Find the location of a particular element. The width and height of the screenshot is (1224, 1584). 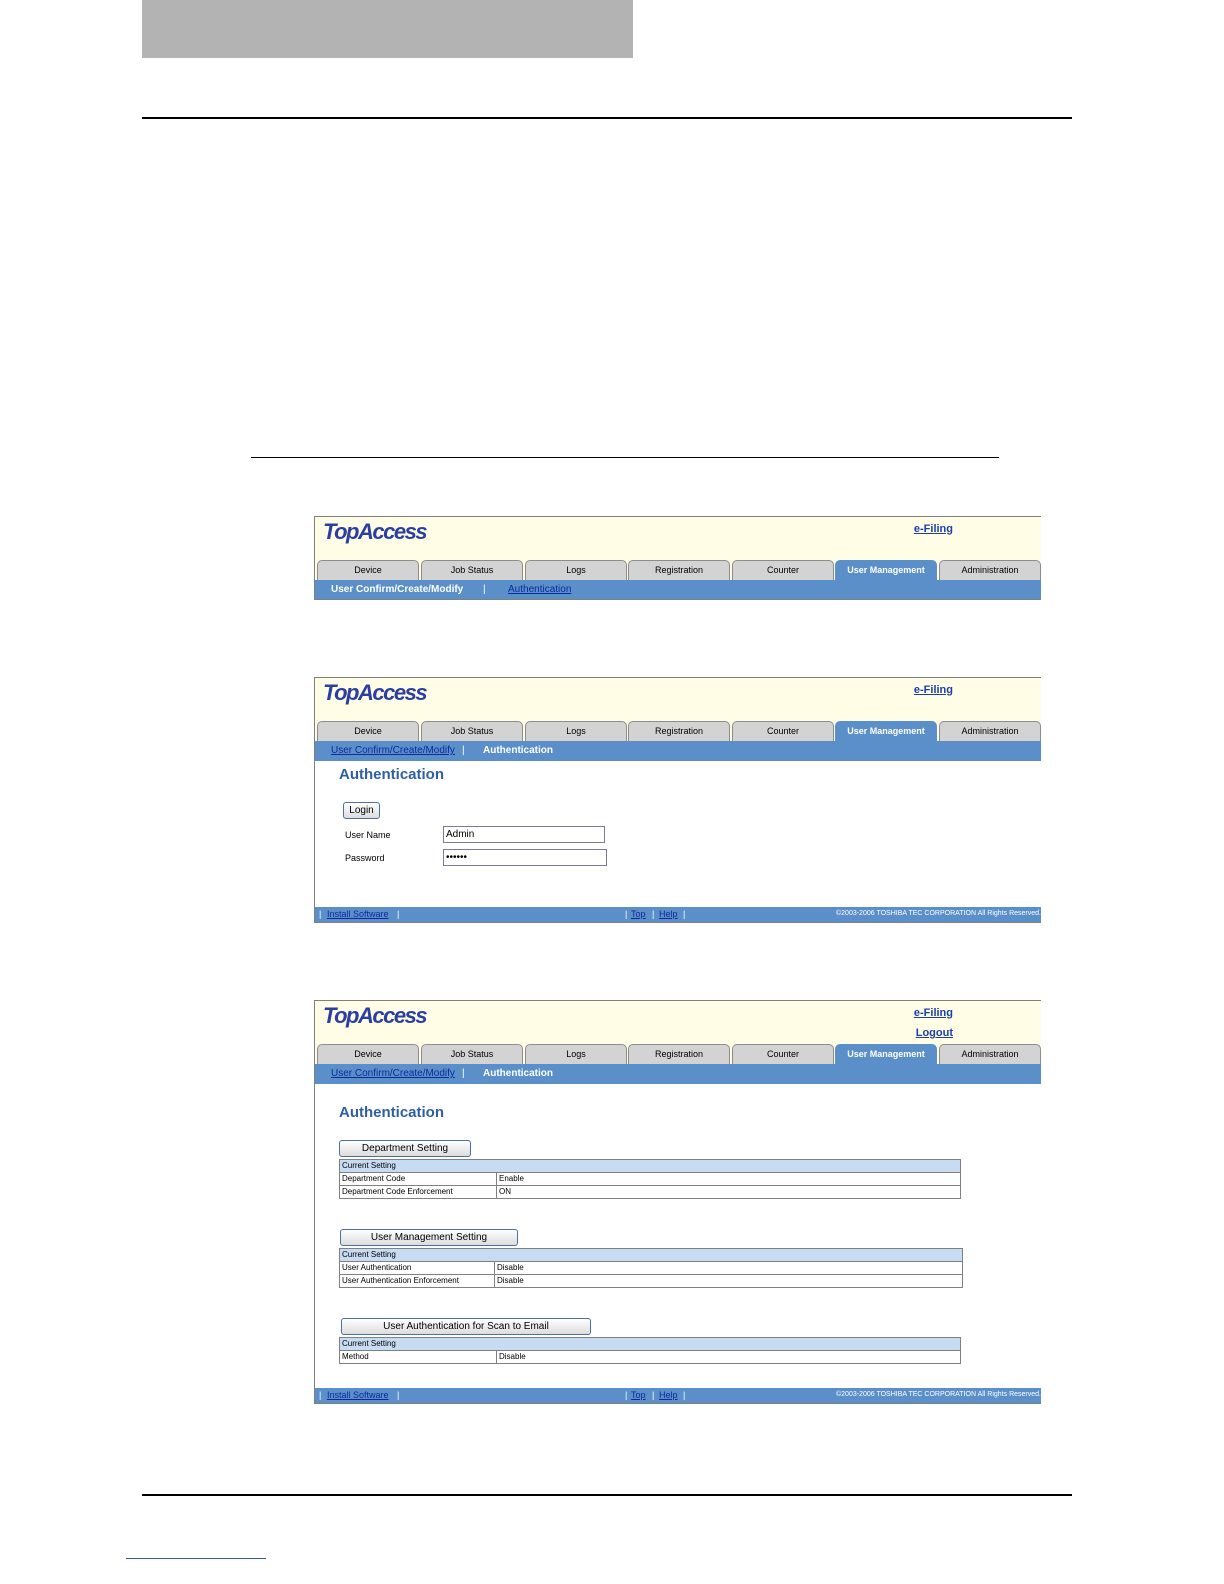

subnav-user-confirm-create-modify: User Confirm/Create/Modify is located at coordinates (397, 589).